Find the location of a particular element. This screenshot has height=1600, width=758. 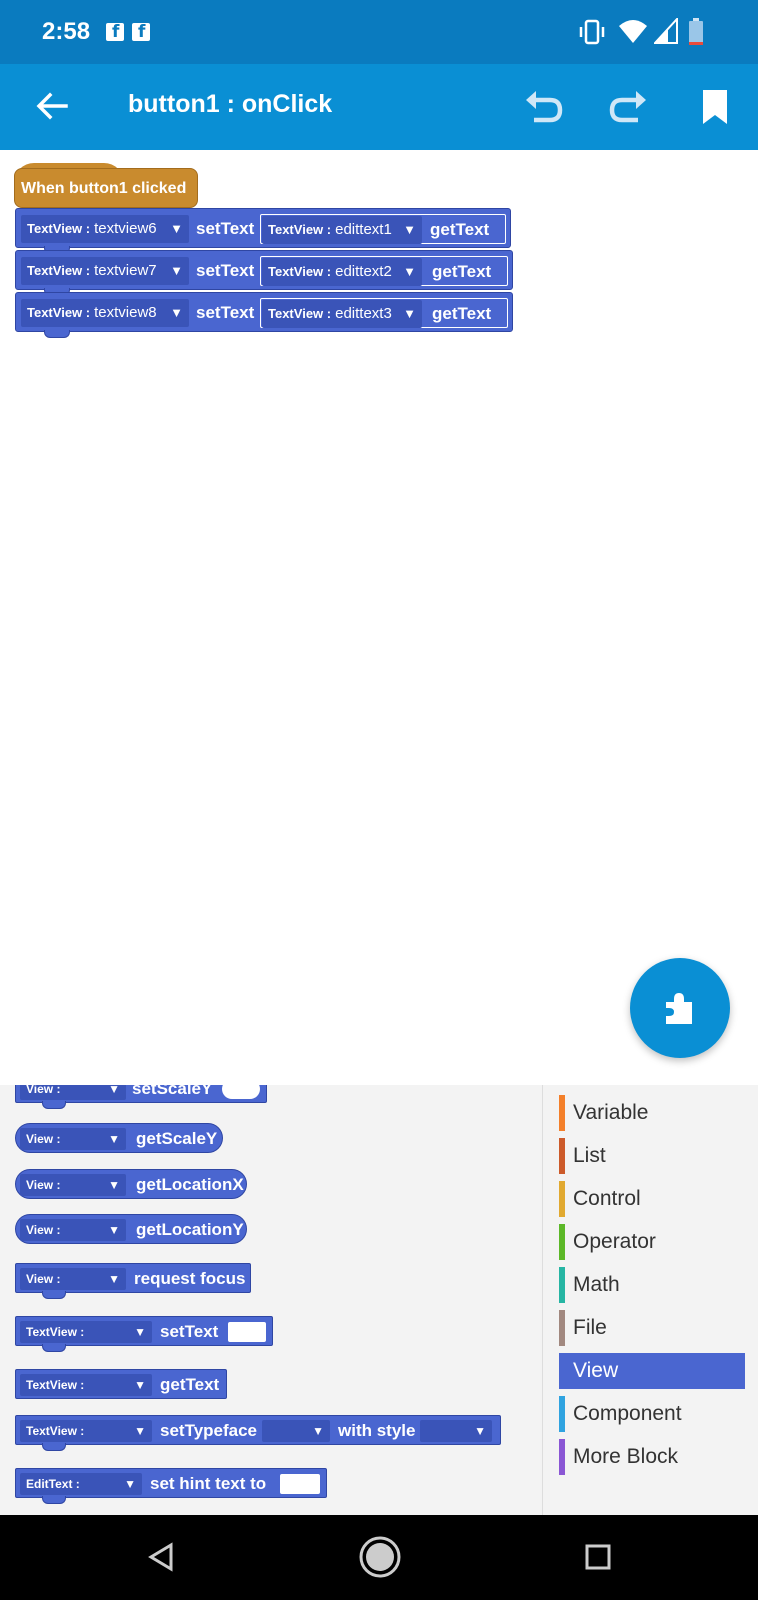

arg-target-value: edittext2 is located at coordinates (363, 271).